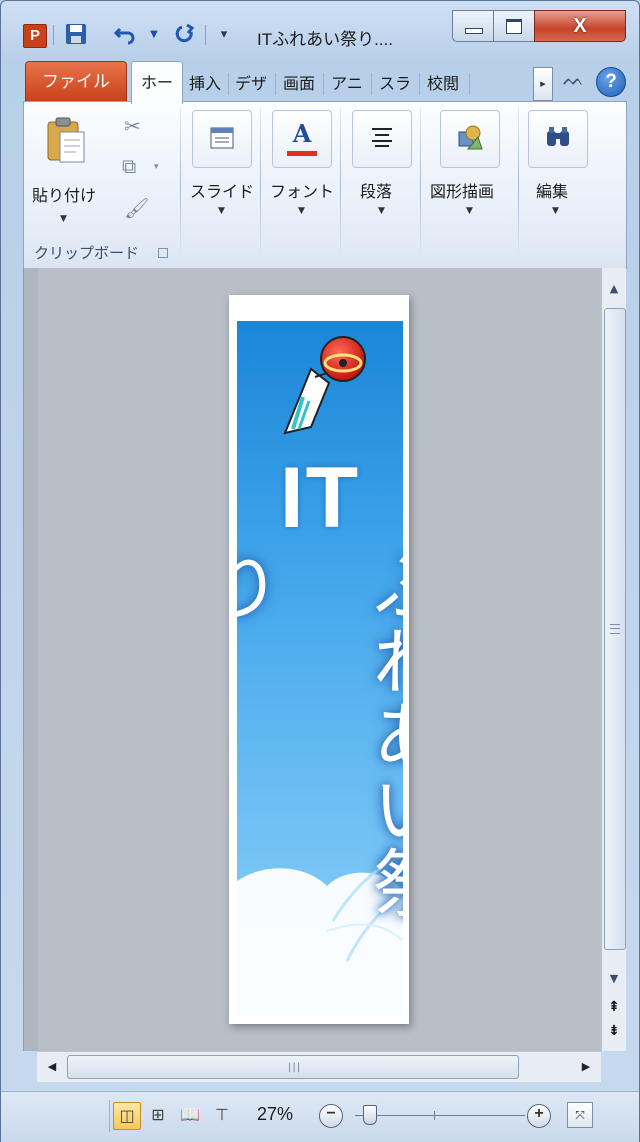 The height and width of the screenshot is (1142, 640). I want to click on slide-icon, so click(222, 138).